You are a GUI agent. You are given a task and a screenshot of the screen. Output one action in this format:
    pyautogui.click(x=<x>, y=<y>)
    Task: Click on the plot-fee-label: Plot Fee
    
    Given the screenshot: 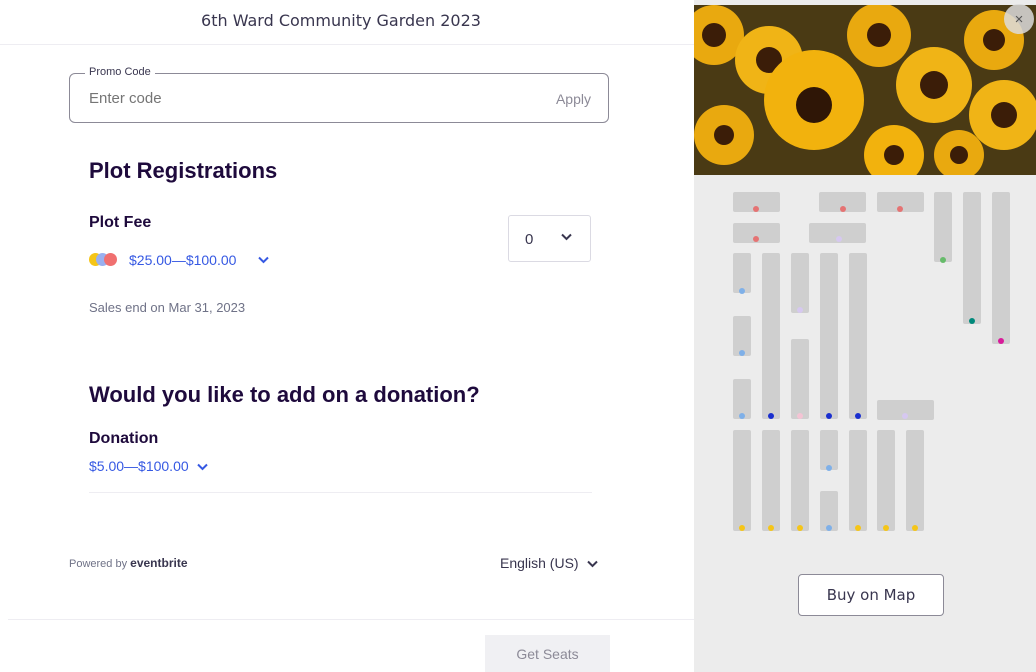 What is the action you would take?
    pyautogui.click(x=120, y=222)
    